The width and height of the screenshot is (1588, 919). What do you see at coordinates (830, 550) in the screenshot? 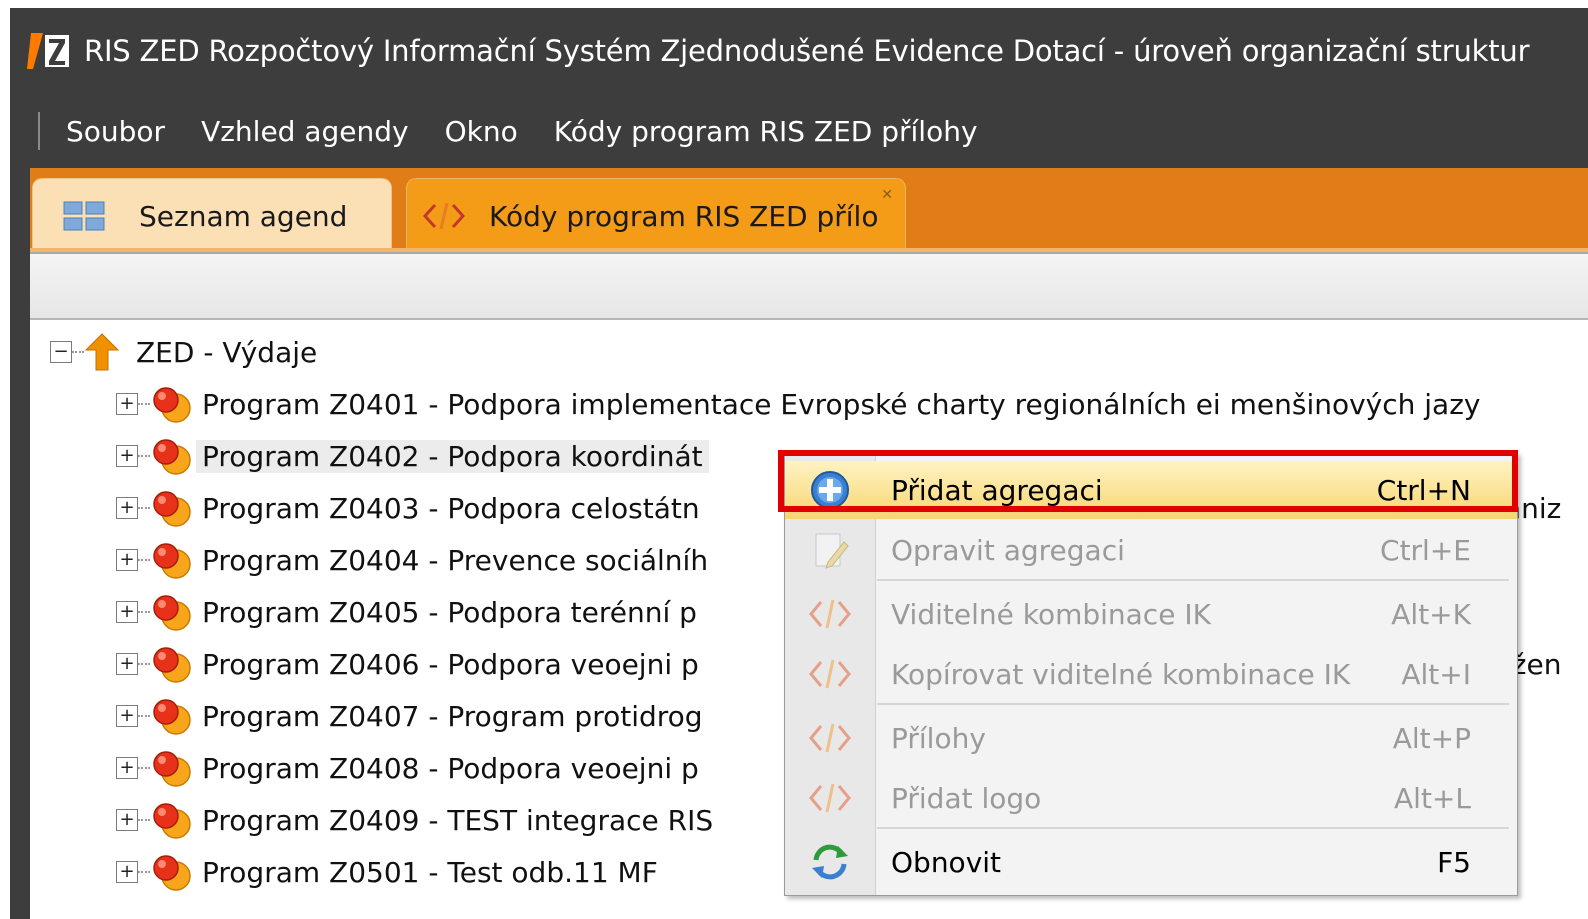
I see `edit-icon` at bounding box center [830, 550].